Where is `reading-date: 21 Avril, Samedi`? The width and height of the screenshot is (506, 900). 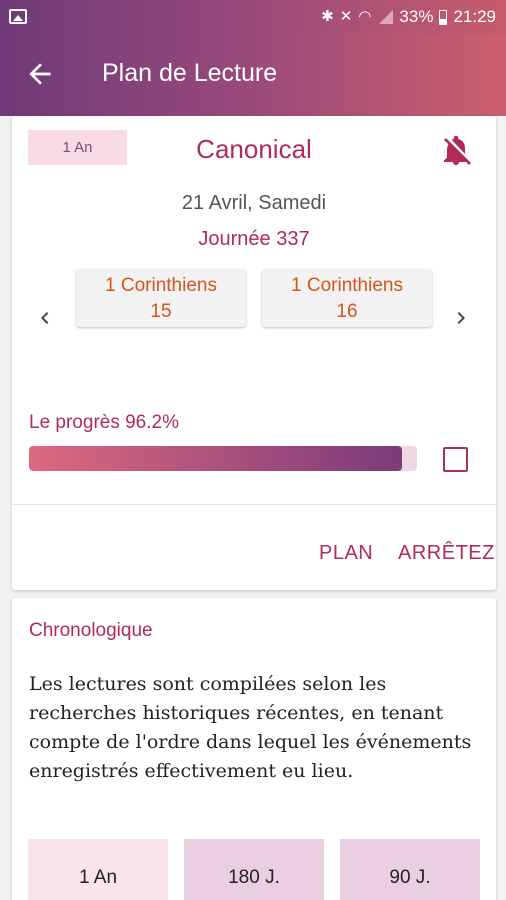
reading-date: 21 Avril, Samedi is located at coordinates (254, 203).